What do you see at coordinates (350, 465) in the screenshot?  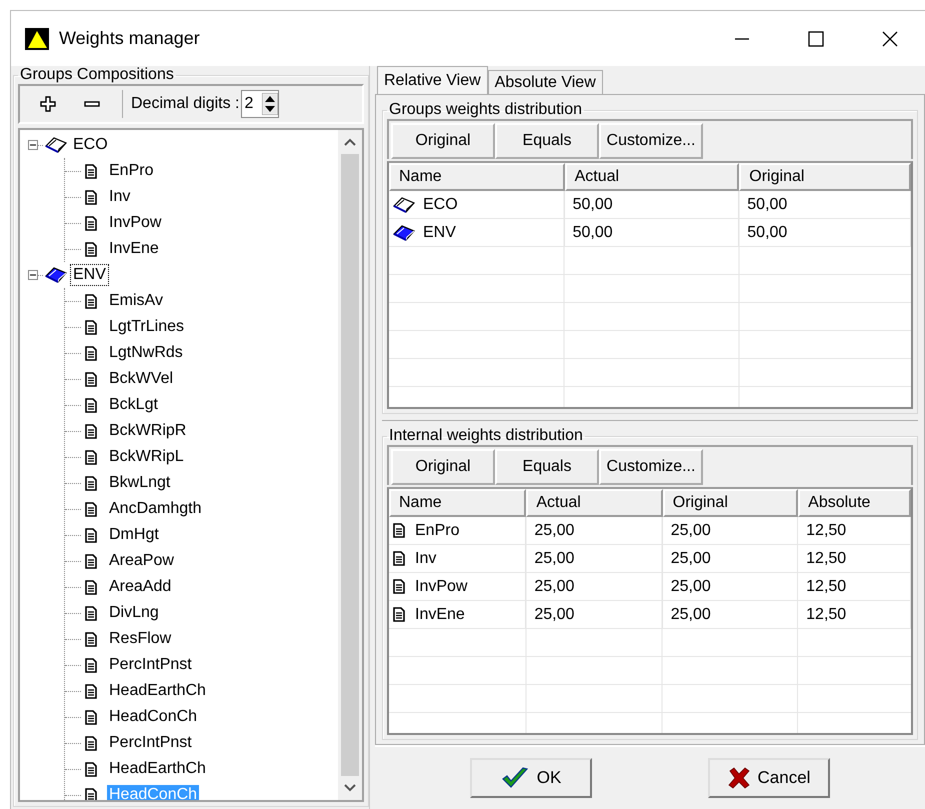 I see `scrollbar` at bounding box center [350, 465].